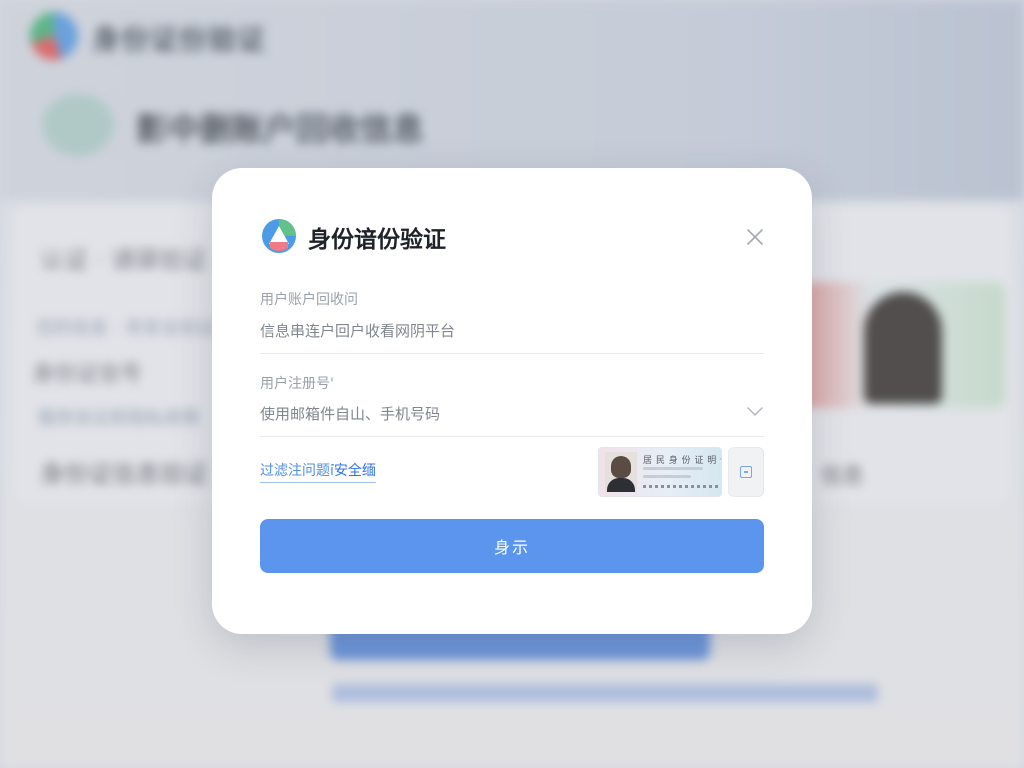 The height and width of the screenshot is (768, 1024). What do you see at coordinates (755, 237) in the screenshot?
I see `close-icon` at bounding box center [755, 237].